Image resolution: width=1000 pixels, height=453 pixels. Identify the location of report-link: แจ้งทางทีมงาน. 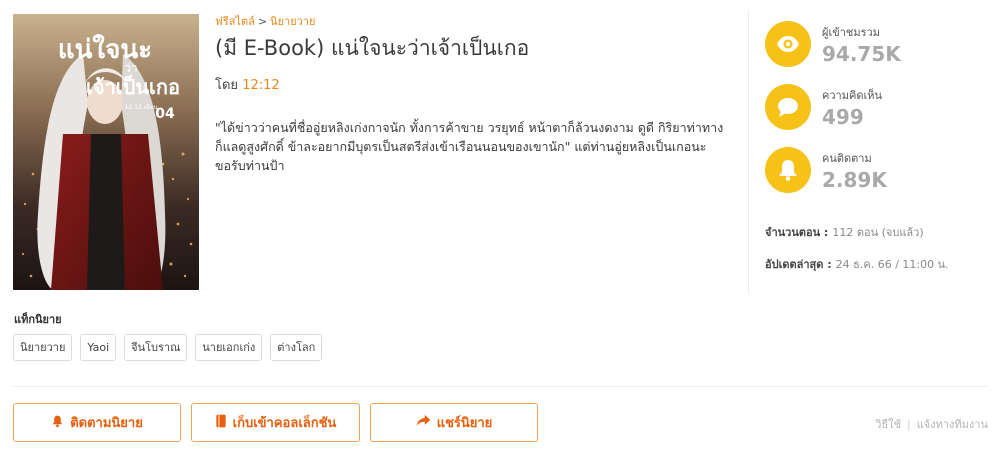
(952, 424).